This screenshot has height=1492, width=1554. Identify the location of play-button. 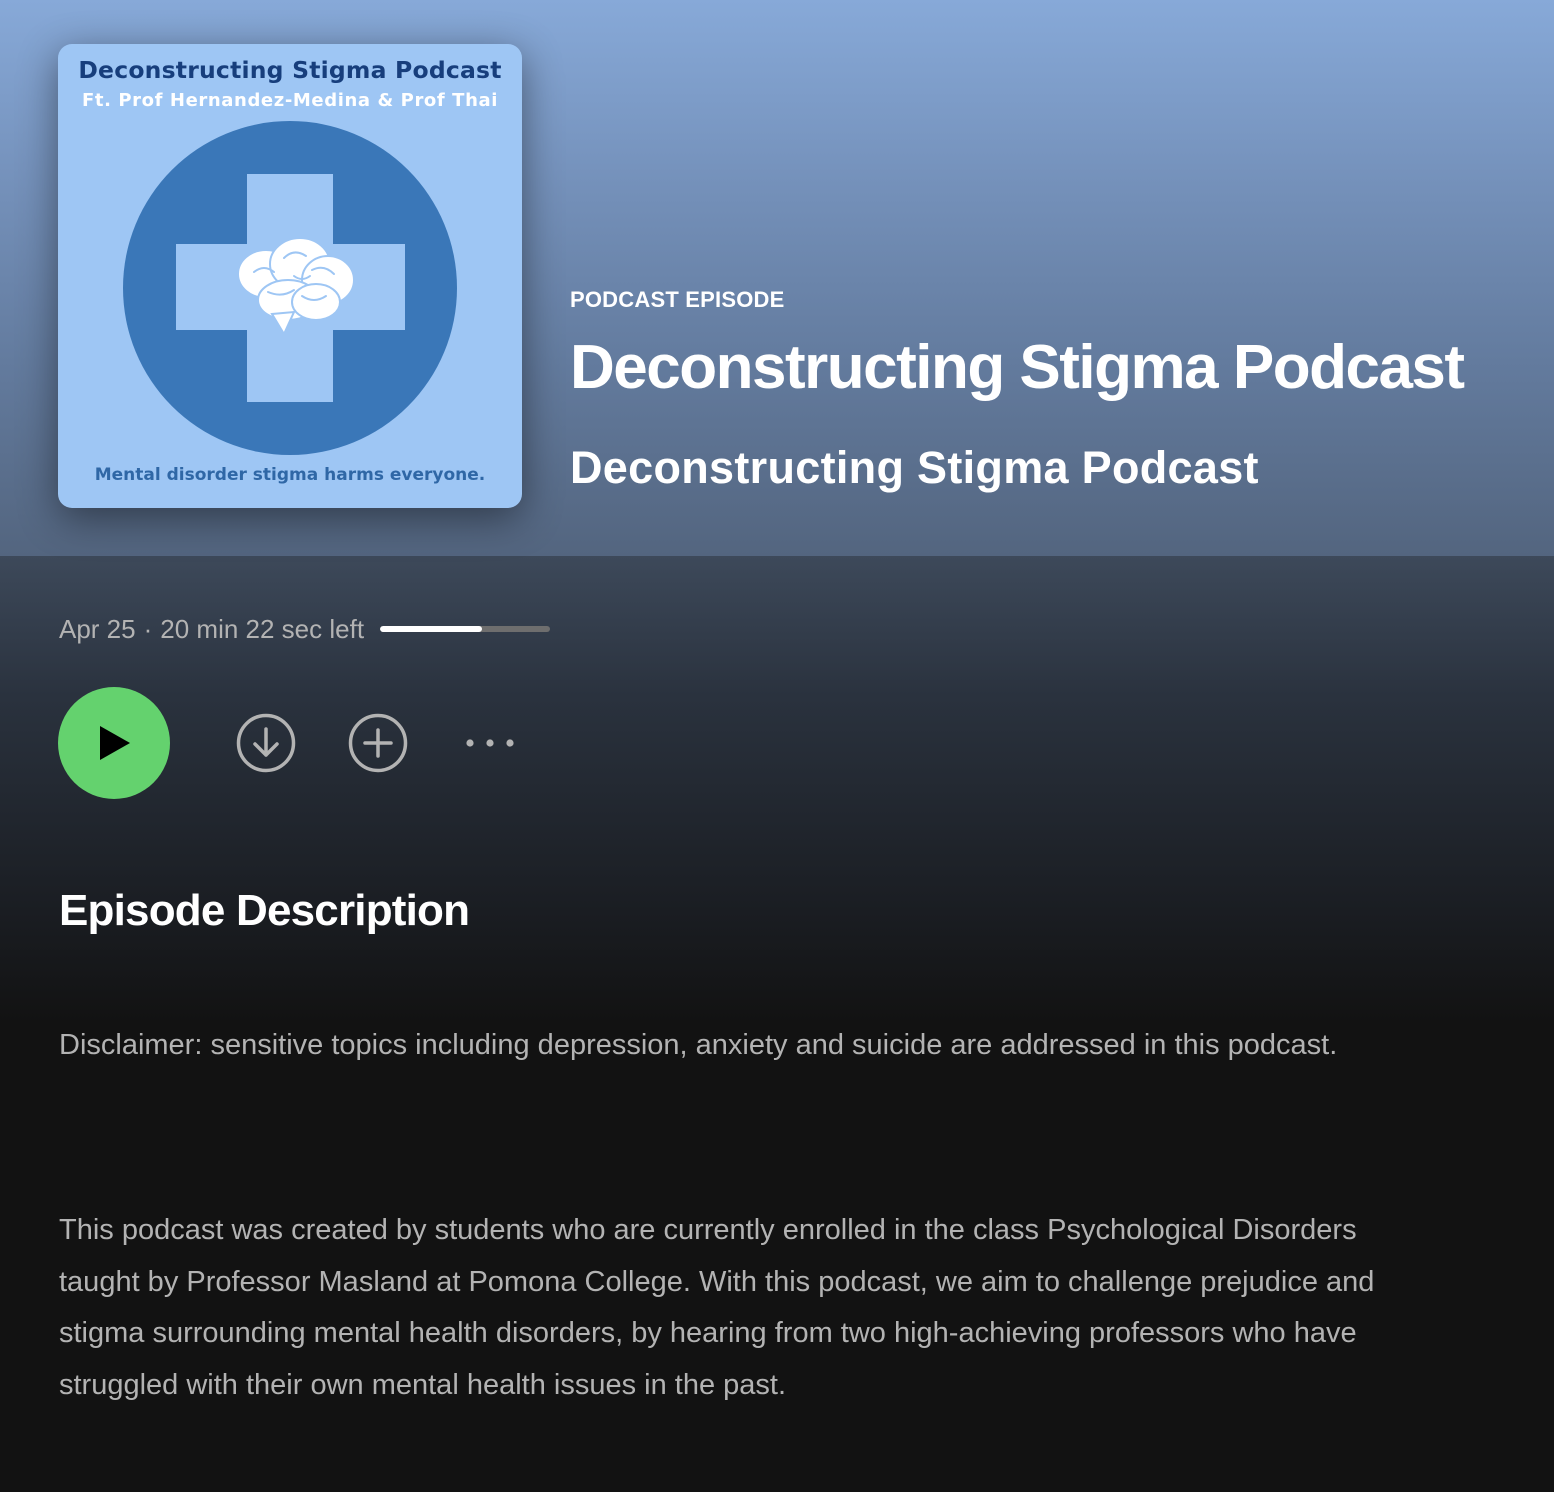
(114, 743).